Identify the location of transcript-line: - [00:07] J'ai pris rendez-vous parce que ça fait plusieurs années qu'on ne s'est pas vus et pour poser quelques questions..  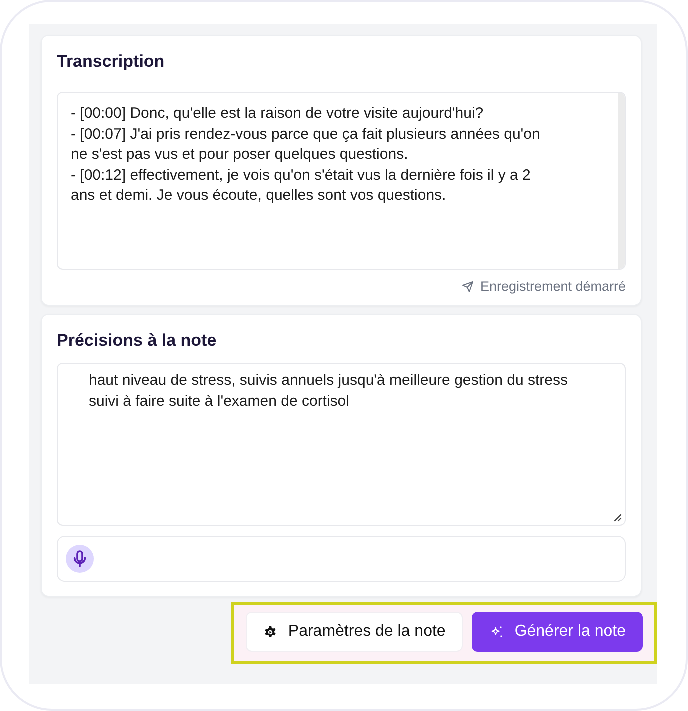
(306, 145).